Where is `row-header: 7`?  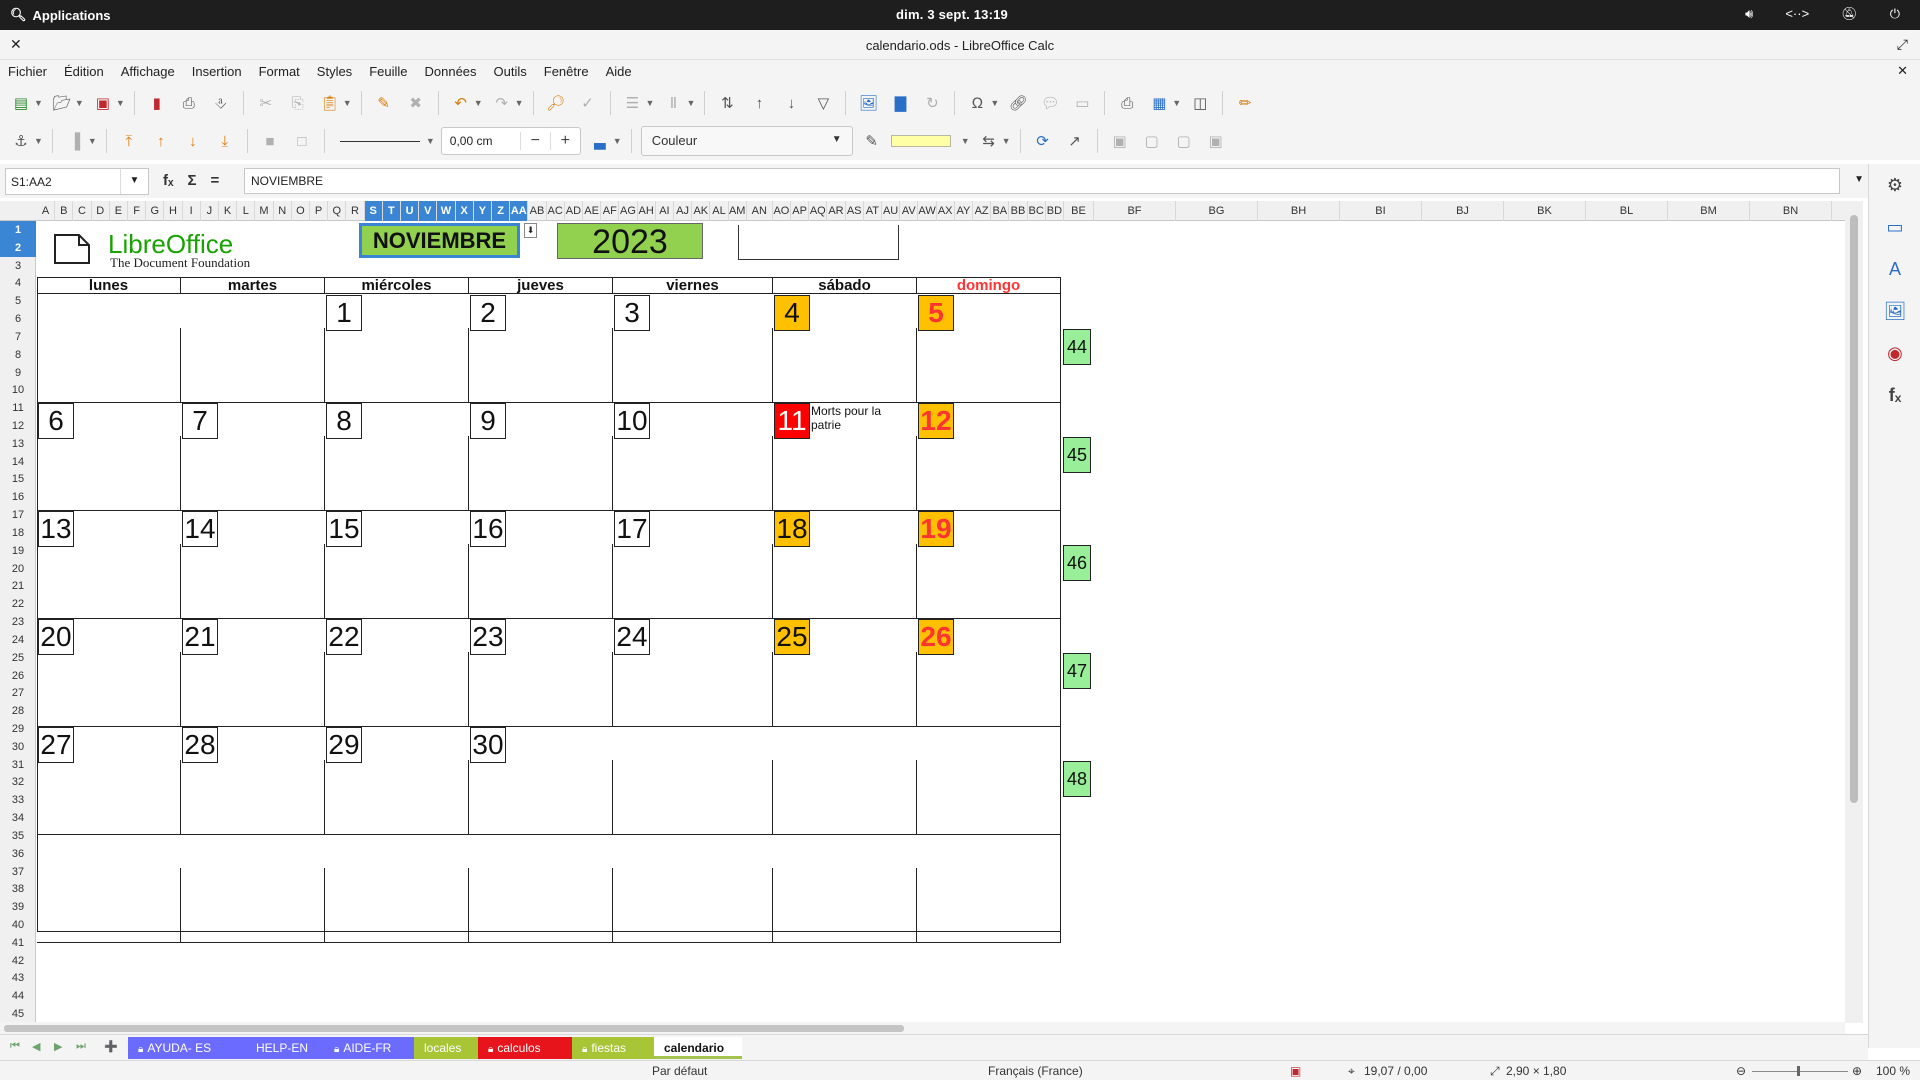
row-header: 7 is located at coordinates (18, 337).